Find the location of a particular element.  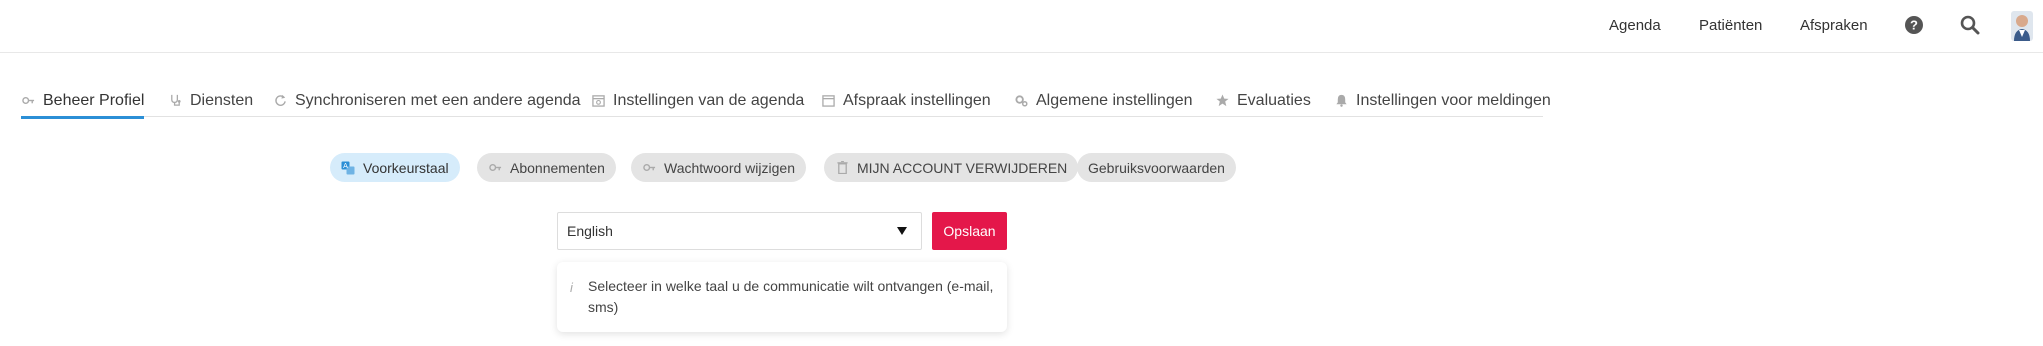

subtab-label: Voorkeurstaal is located at coordinates (406, 167).